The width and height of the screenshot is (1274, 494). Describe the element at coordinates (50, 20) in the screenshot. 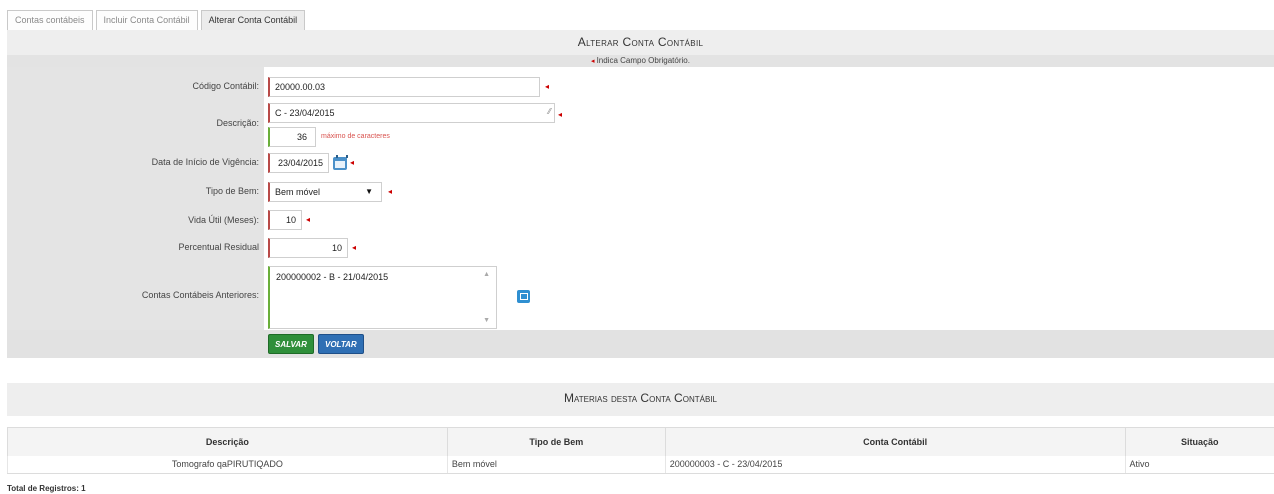

I see `tab-contas-contabeis: Contas contábeis` at that location.